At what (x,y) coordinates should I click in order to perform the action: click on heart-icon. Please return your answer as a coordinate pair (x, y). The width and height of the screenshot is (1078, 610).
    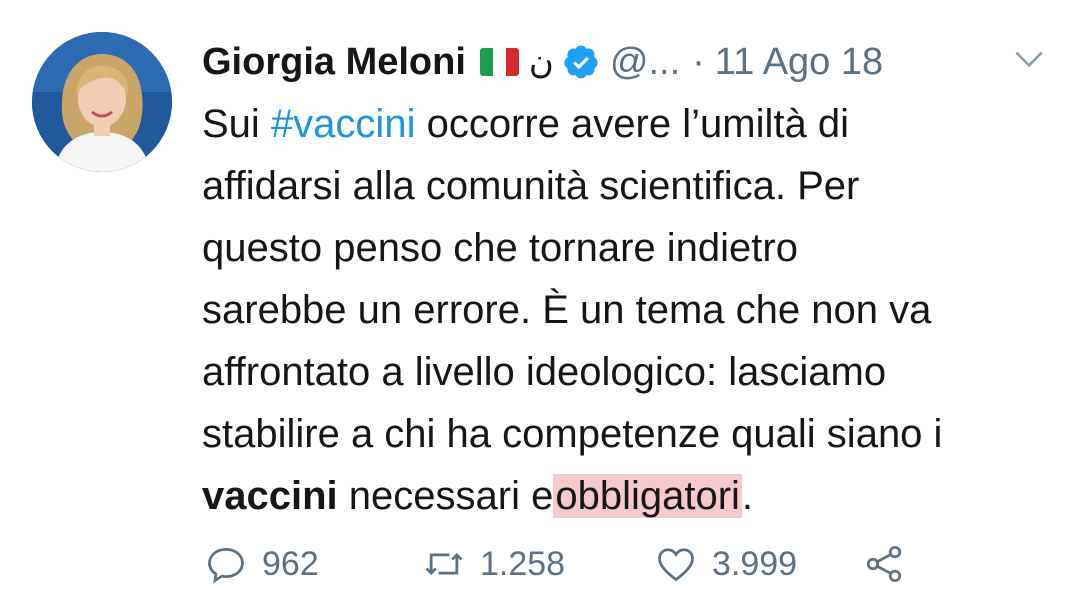
    Looking at the image, I should click on (676, 565).